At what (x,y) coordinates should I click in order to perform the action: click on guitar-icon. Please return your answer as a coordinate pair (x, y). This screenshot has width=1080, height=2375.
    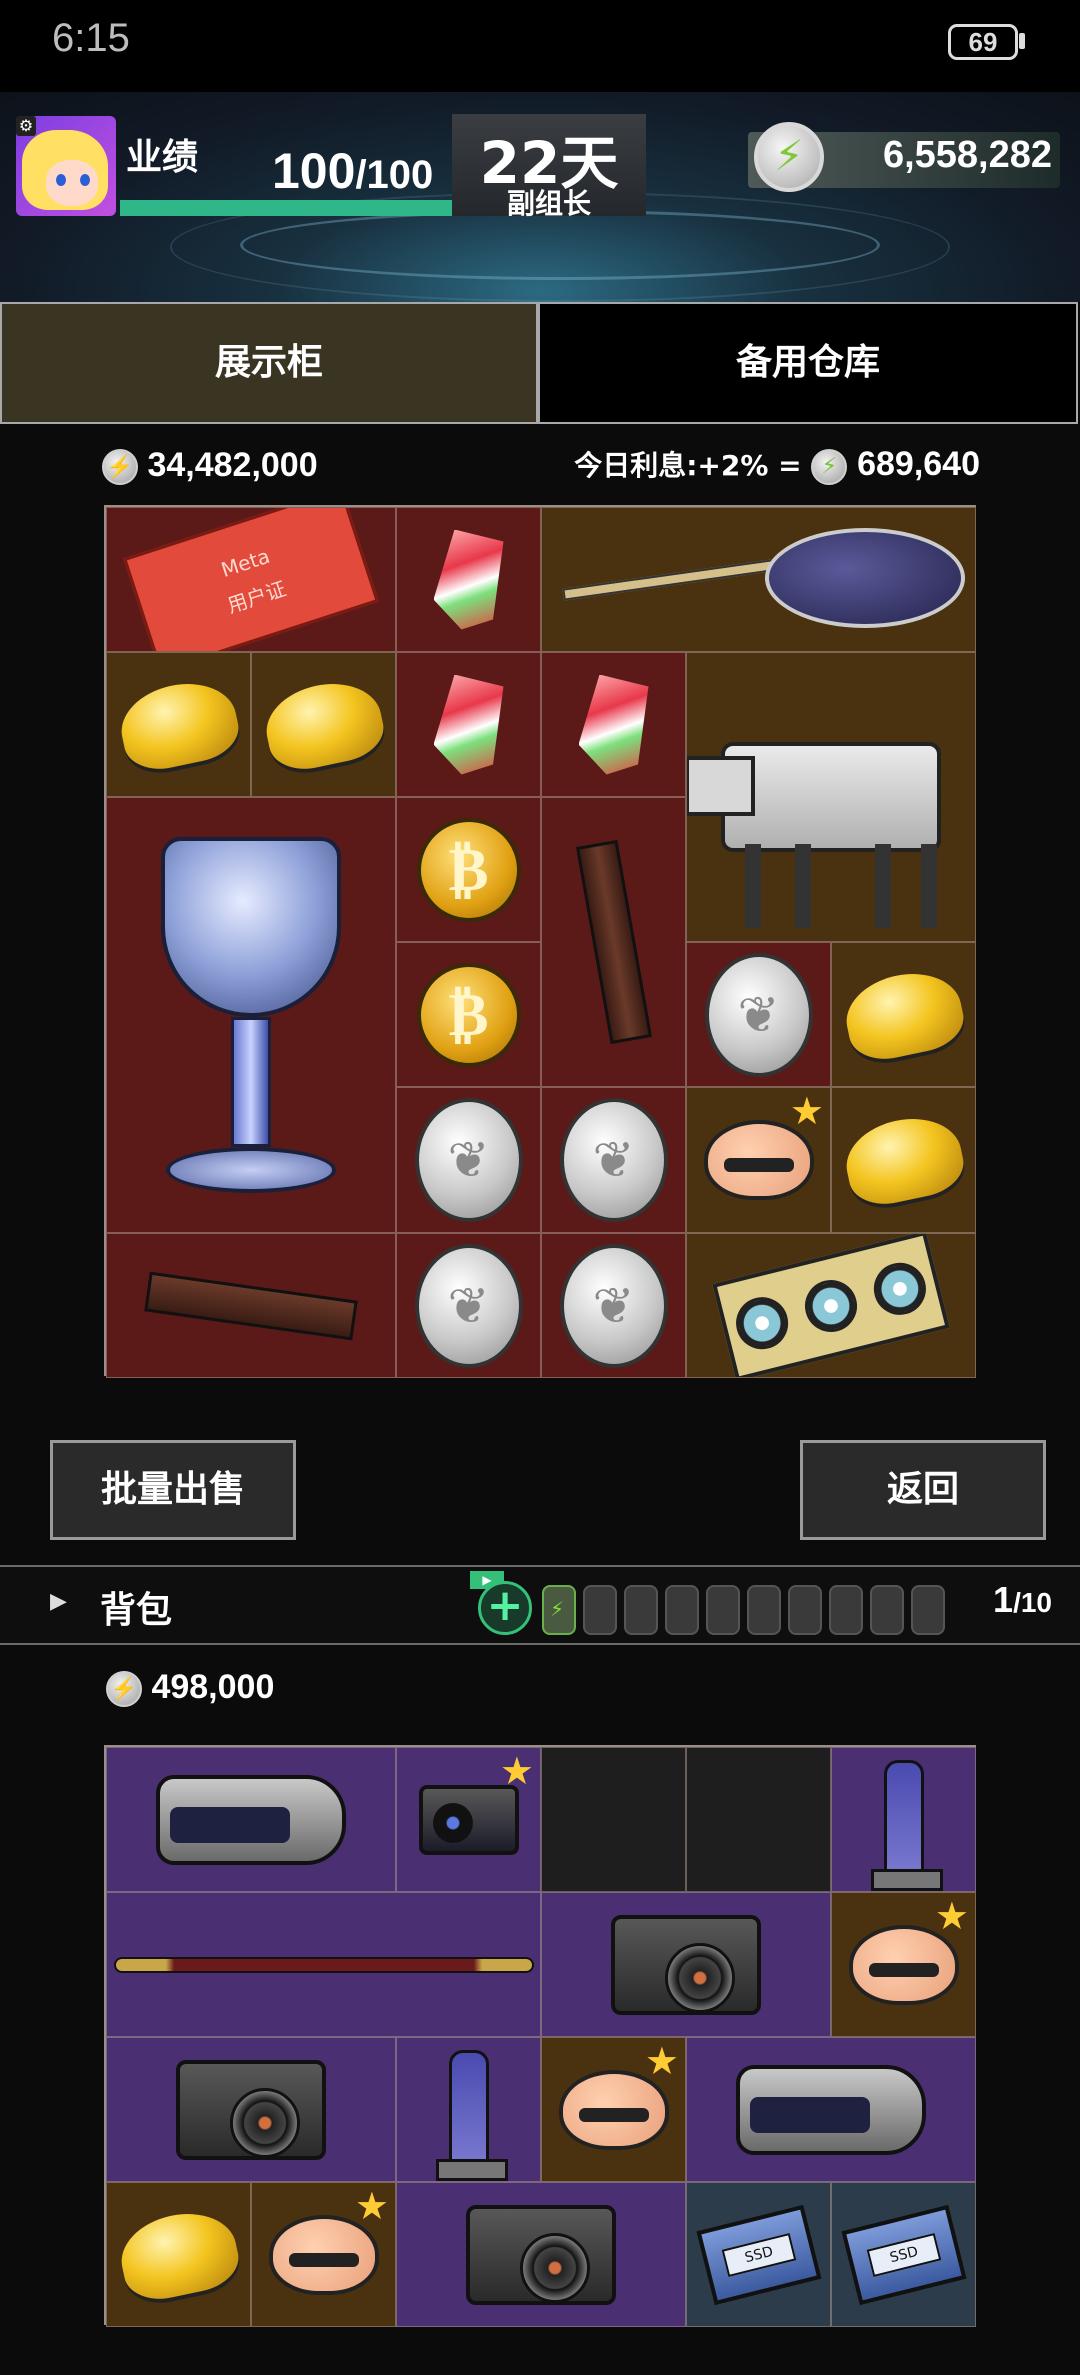
    Looking at the image, I should click on (865, 578).